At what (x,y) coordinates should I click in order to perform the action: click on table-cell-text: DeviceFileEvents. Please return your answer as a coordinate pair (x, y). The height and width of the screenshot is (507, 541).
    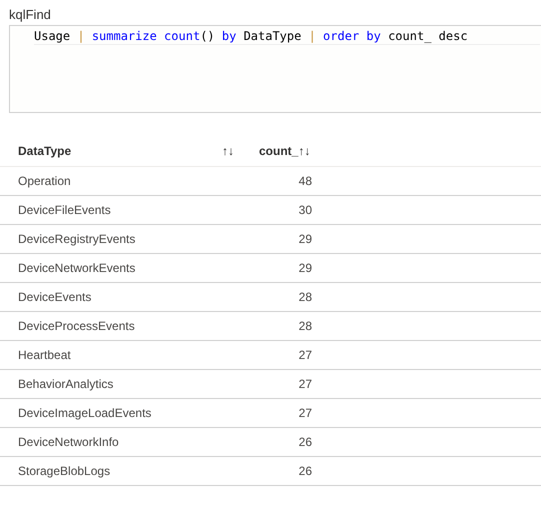
    Looking at the image, I should click on (64, 210).